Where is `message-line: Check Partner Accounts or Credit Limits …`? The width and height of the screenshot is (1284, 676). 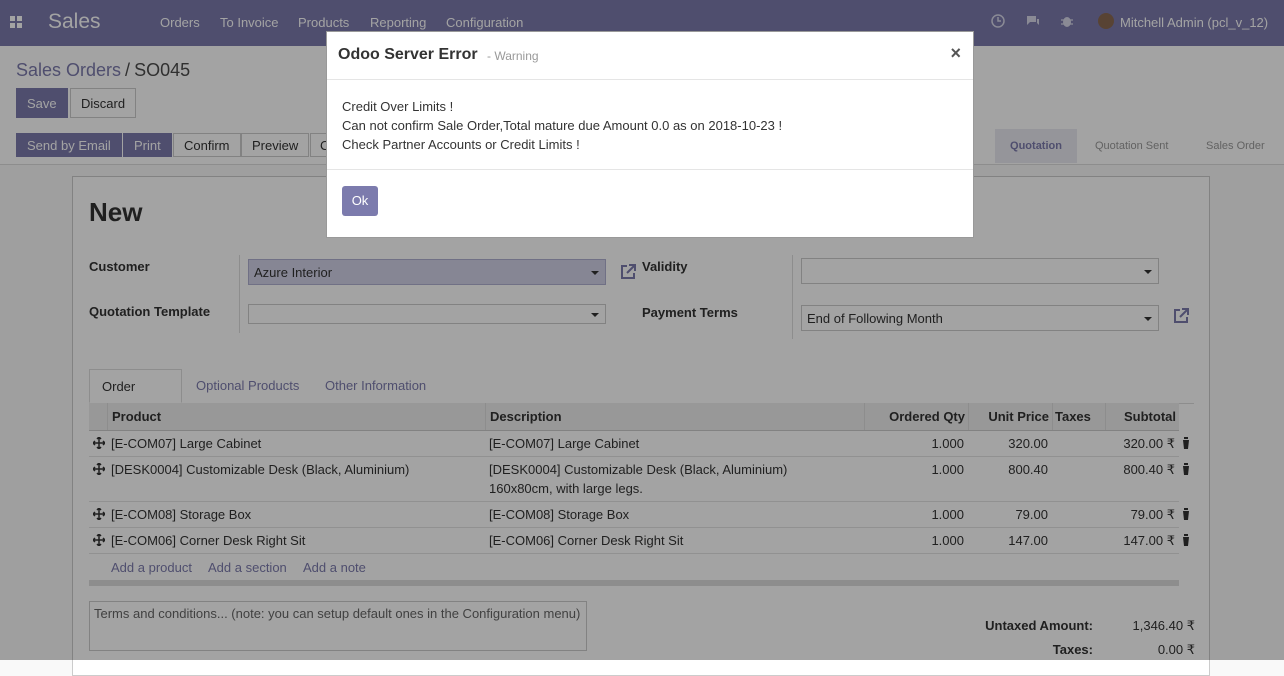
message-line: Check Partner Accounts or Credit Limits … is located at coordinates (461, 144).